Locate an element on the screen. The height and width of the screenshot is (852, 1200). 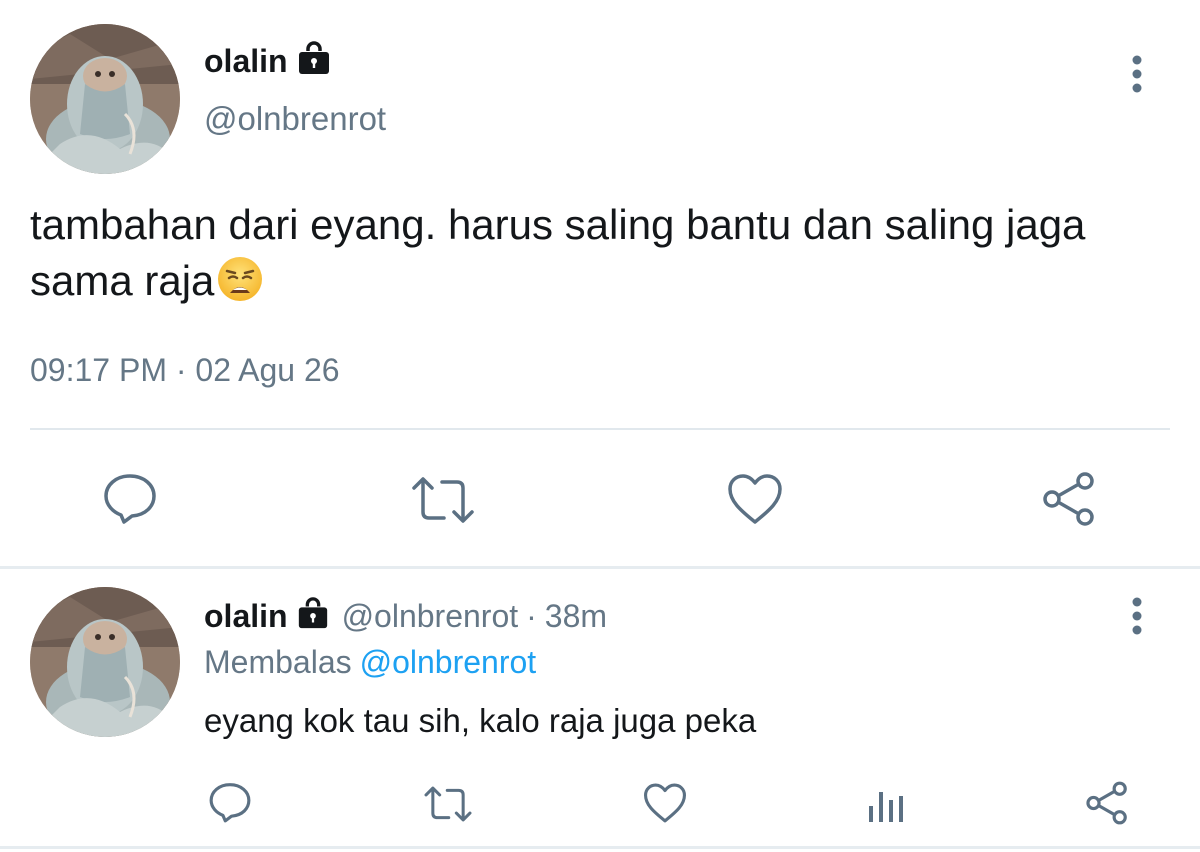
author-name-row: olalin is located at coordinates (268, 61).